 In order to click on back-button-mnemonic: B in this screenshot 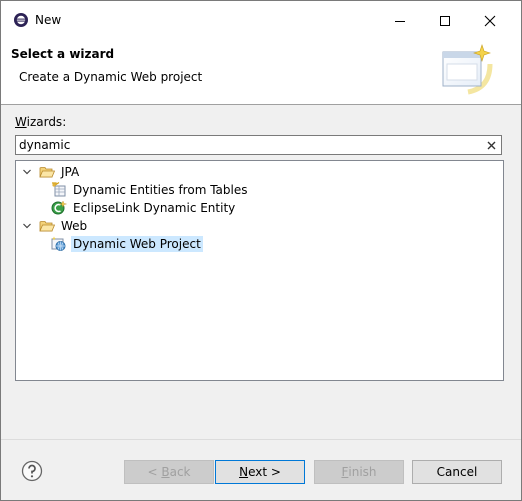, I will do `click(165, 472)`.